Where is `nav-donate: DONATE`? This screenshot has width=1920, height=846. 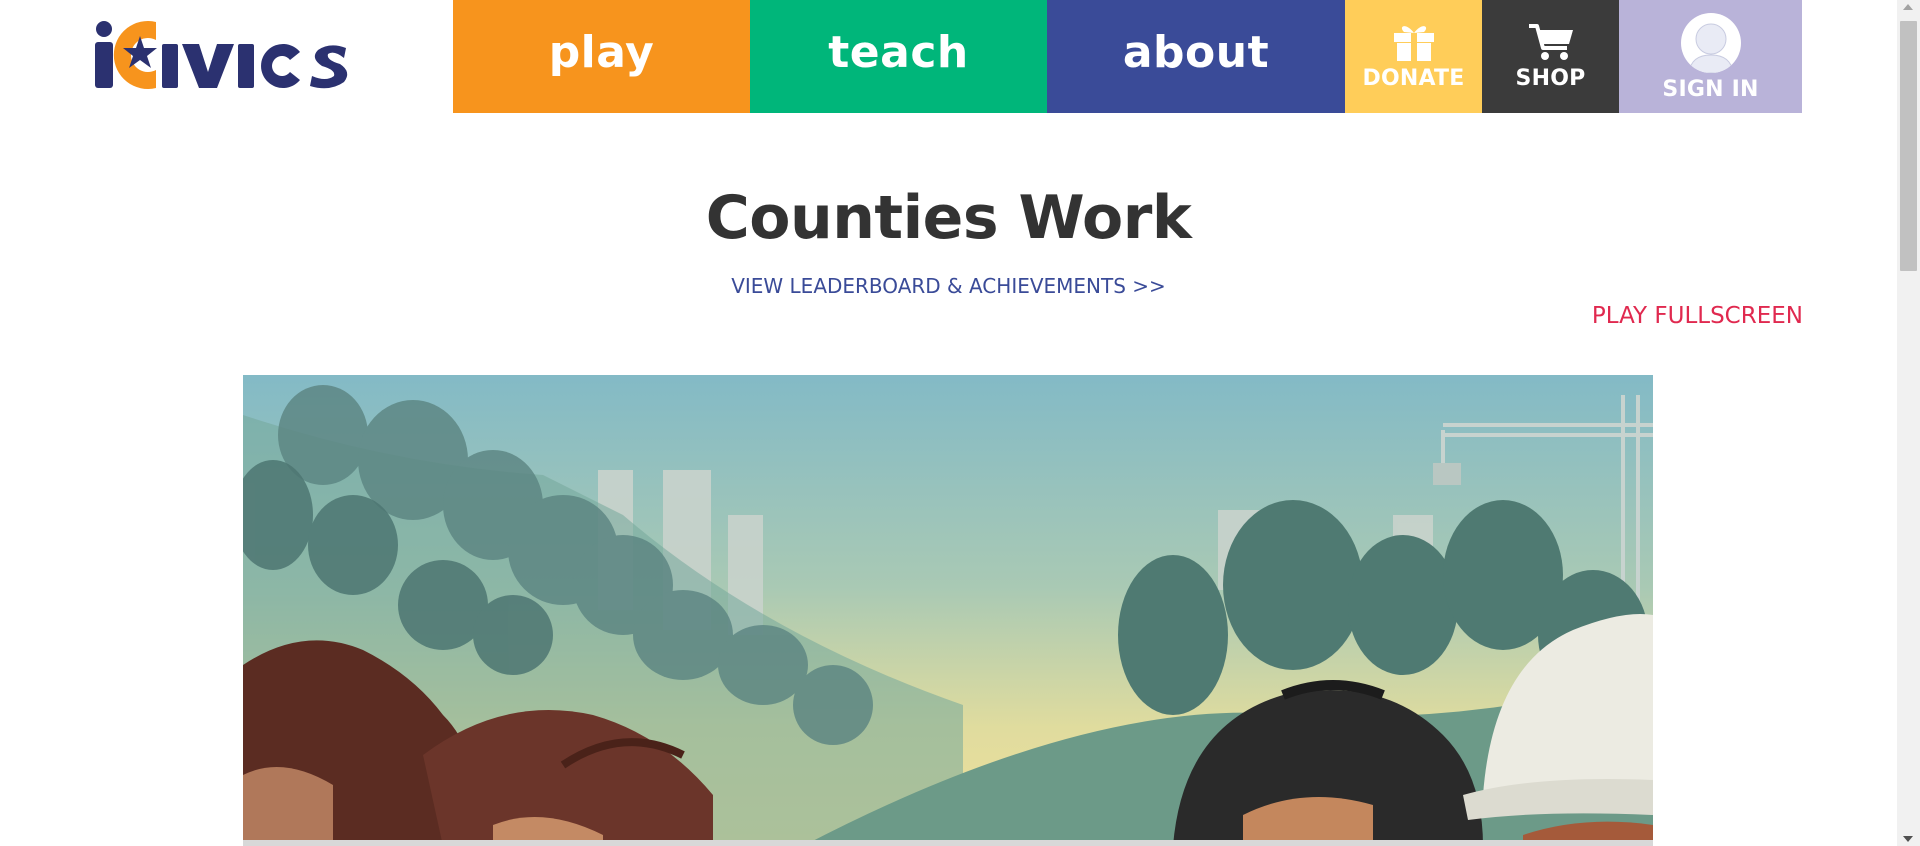
nav-donate: DONATE is located at coordinates (1413, 56).